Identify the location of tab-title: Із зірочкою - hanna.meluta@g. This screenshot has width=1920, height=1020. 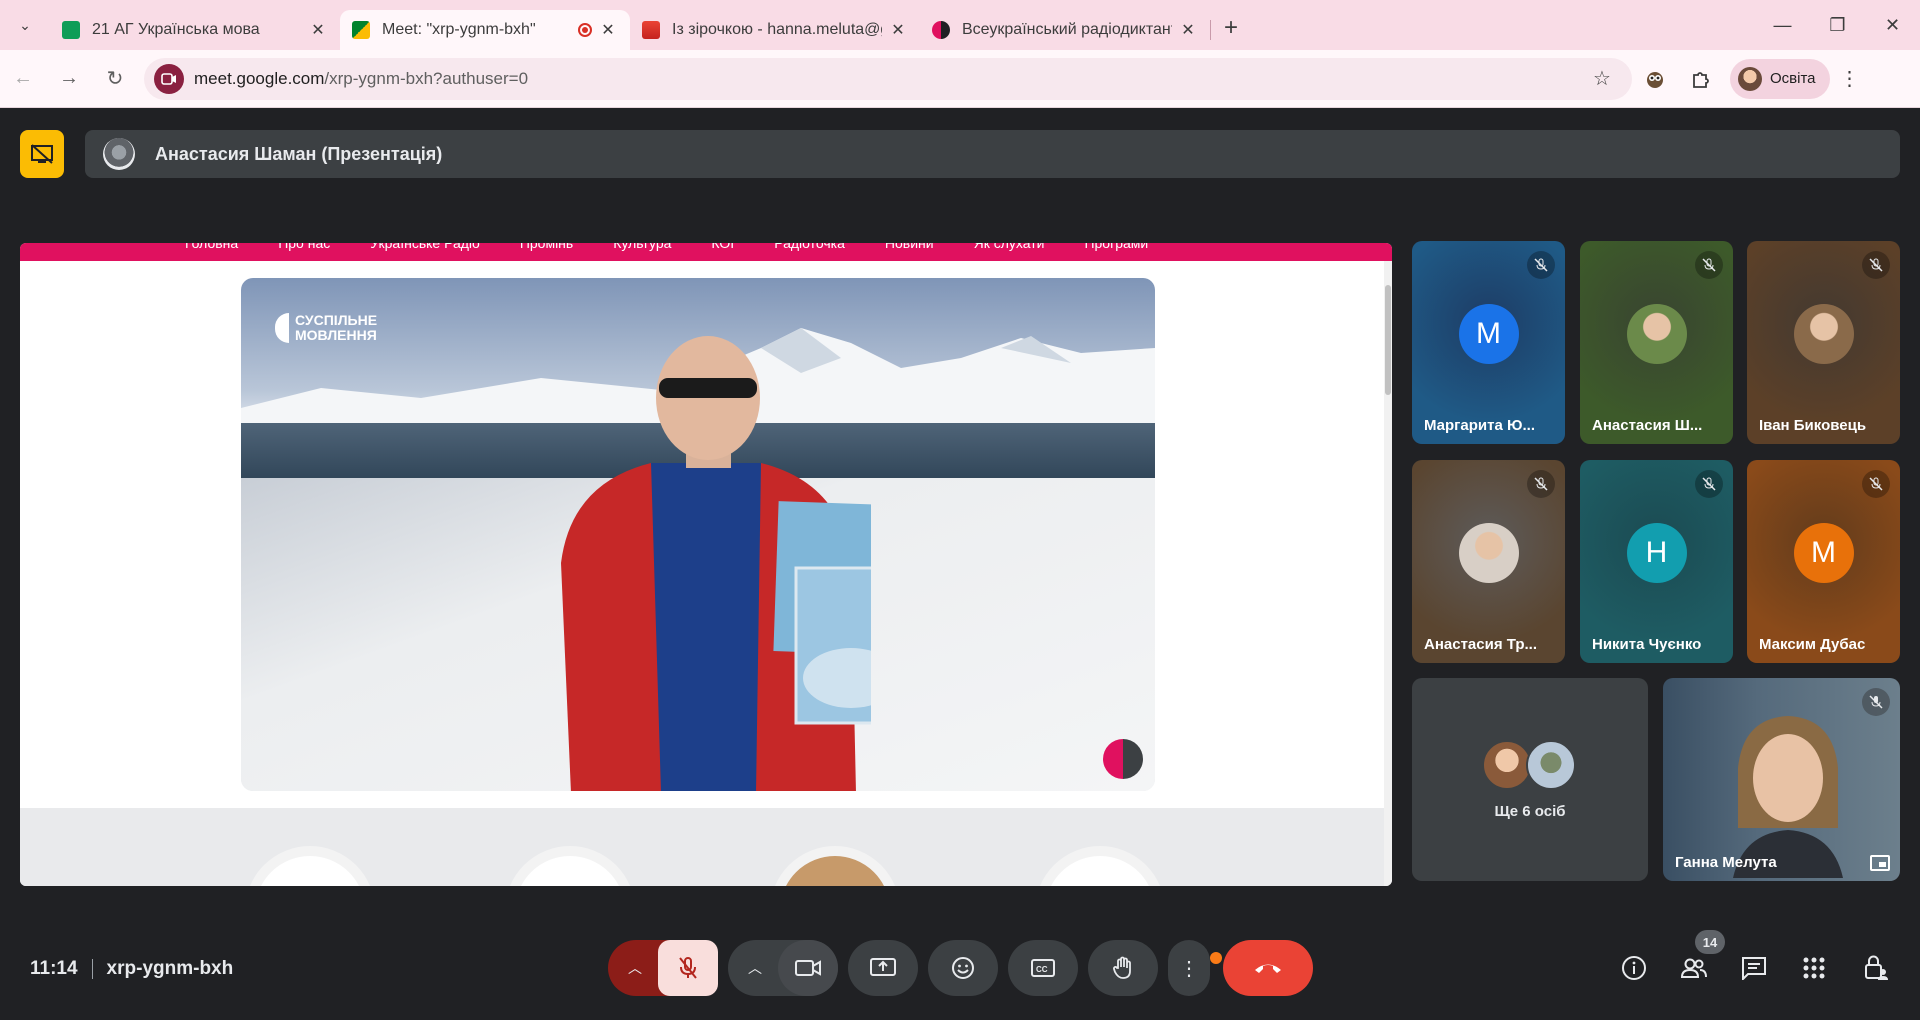
(777, 29).